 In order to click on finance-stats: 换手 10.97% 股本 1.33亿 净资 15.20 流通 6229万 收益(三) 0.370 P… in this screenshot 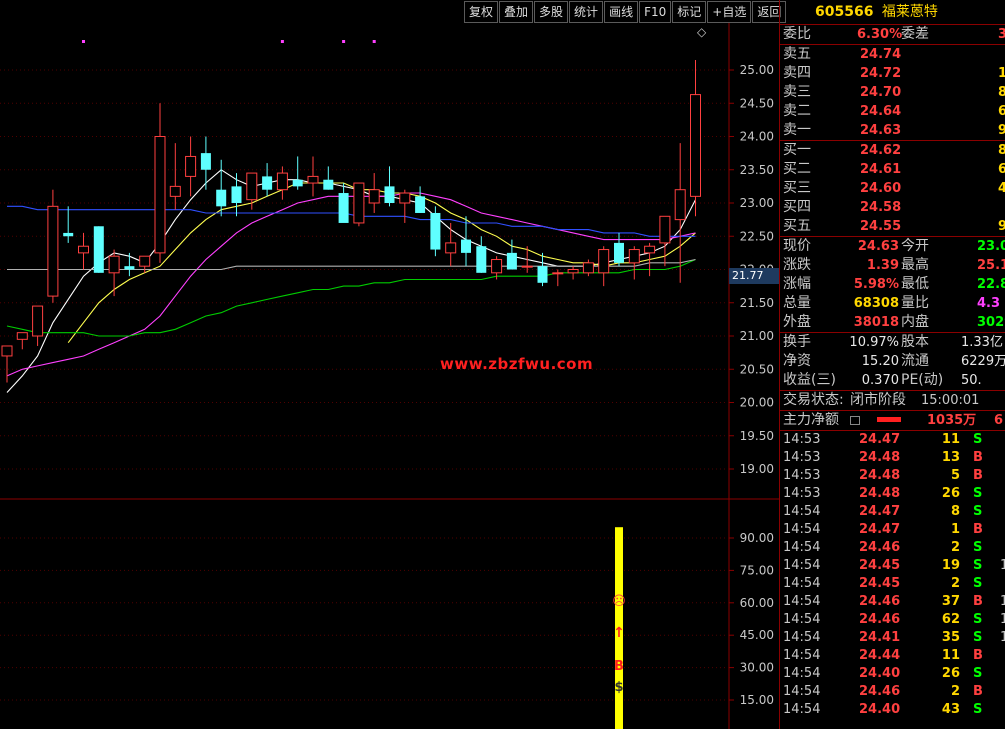, I will do `click(892, 362)`.